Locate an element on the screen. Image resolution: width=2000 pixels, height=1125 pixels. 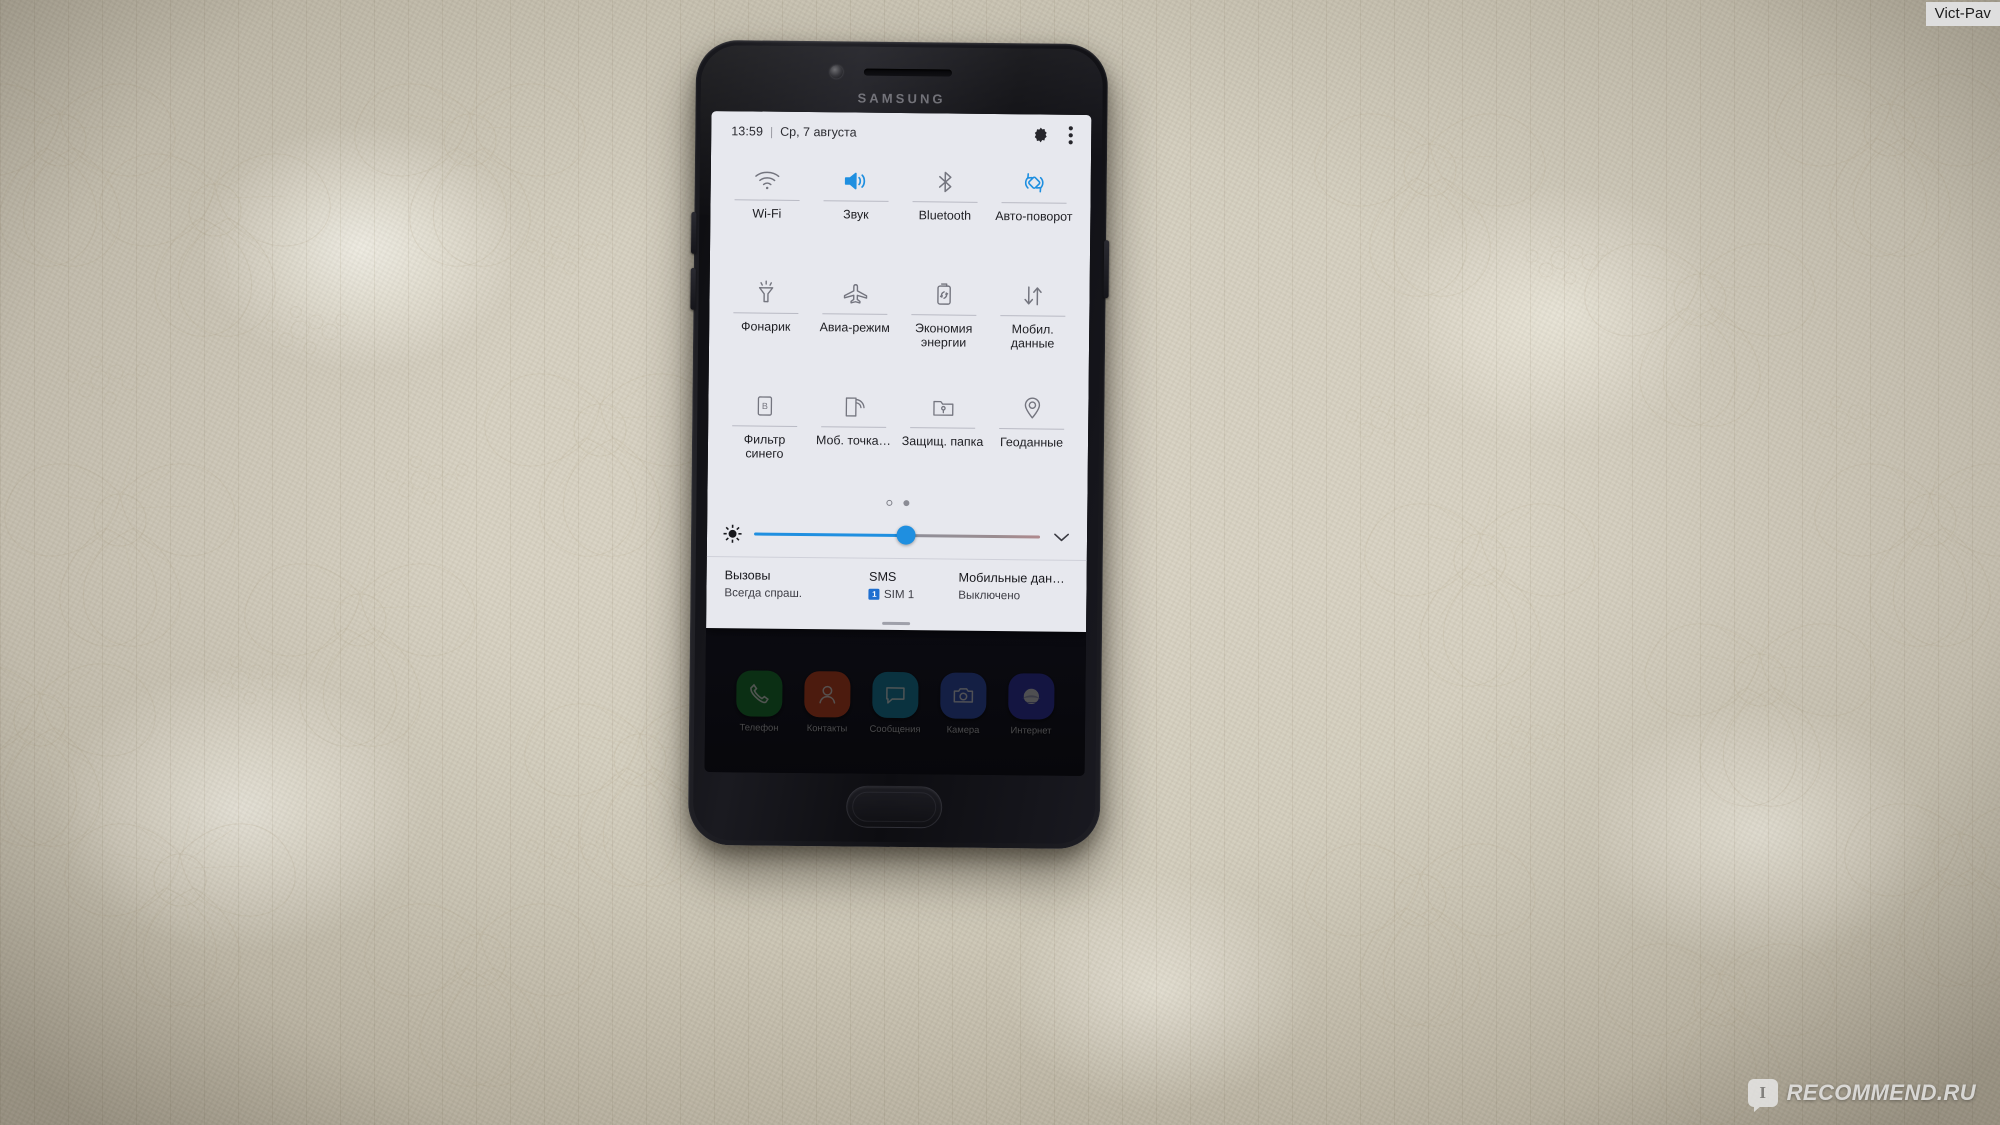
status-time: 13:59 is located at coordinates (747, 131).